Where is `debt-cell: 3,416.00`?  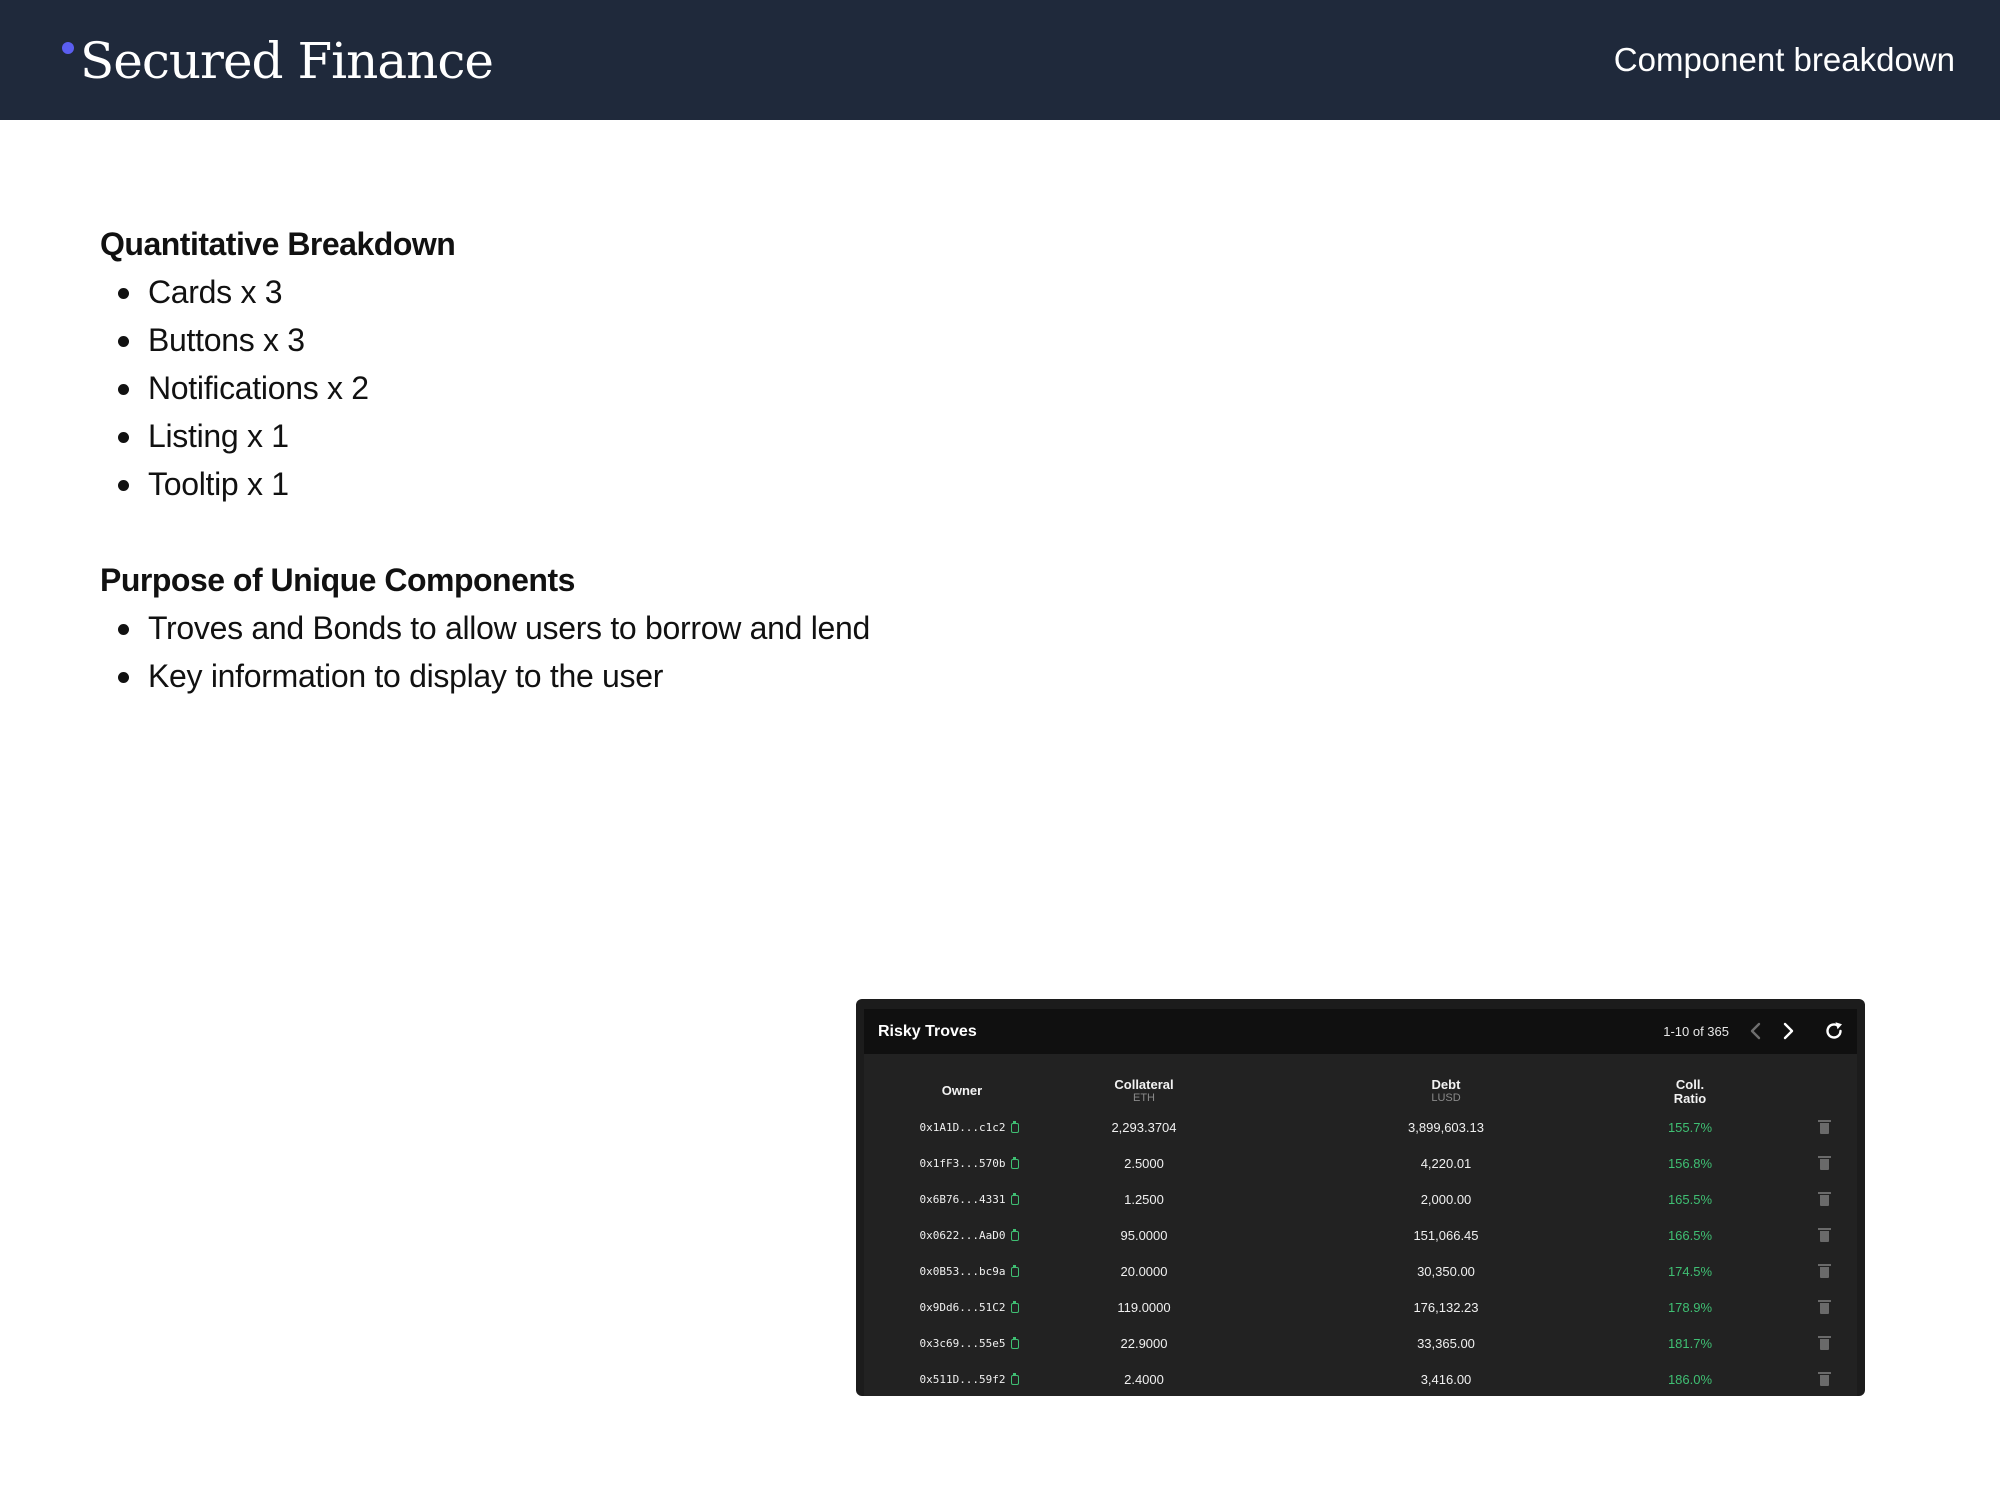 debt-cell: 3,416.00 is located at coordinates (1446, 1379).